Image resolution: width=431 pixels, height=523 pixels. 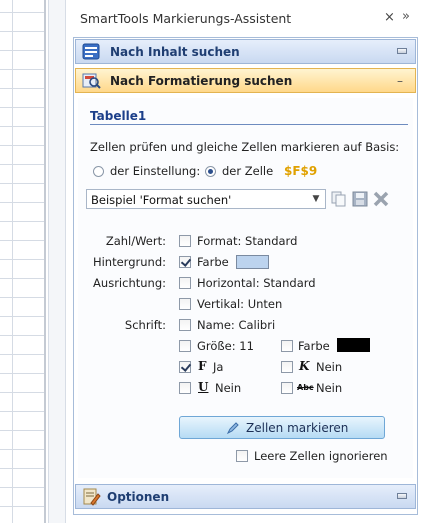 What do you see at coordinates (185, 325) in the screenshot?
I see `font-name-checkbox` at bounding box center [185, 325].